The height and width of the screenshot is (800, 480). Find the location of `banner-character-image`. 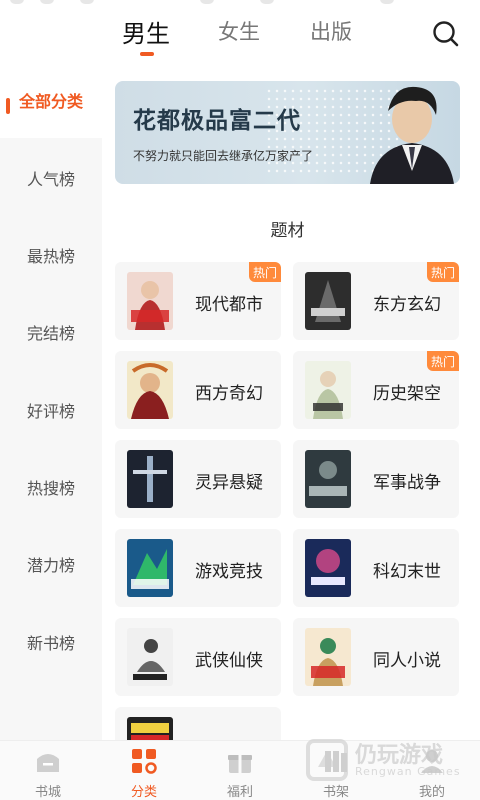

banner-character-image is located at coordinates (412, 135).